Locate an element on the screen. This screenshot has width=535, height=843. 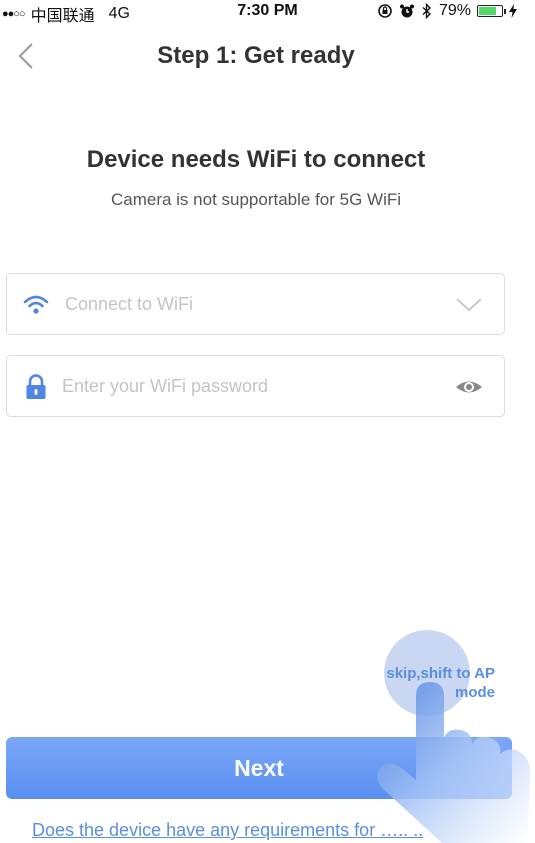
wifi-password-field: Enter your WiFi password is located at coordinates (255, 386).